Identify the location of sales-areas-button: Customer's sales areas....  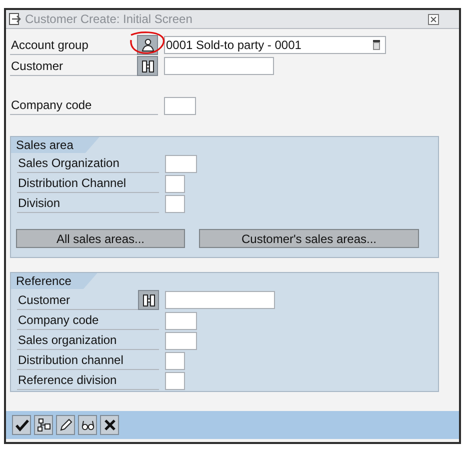
(309, 238).